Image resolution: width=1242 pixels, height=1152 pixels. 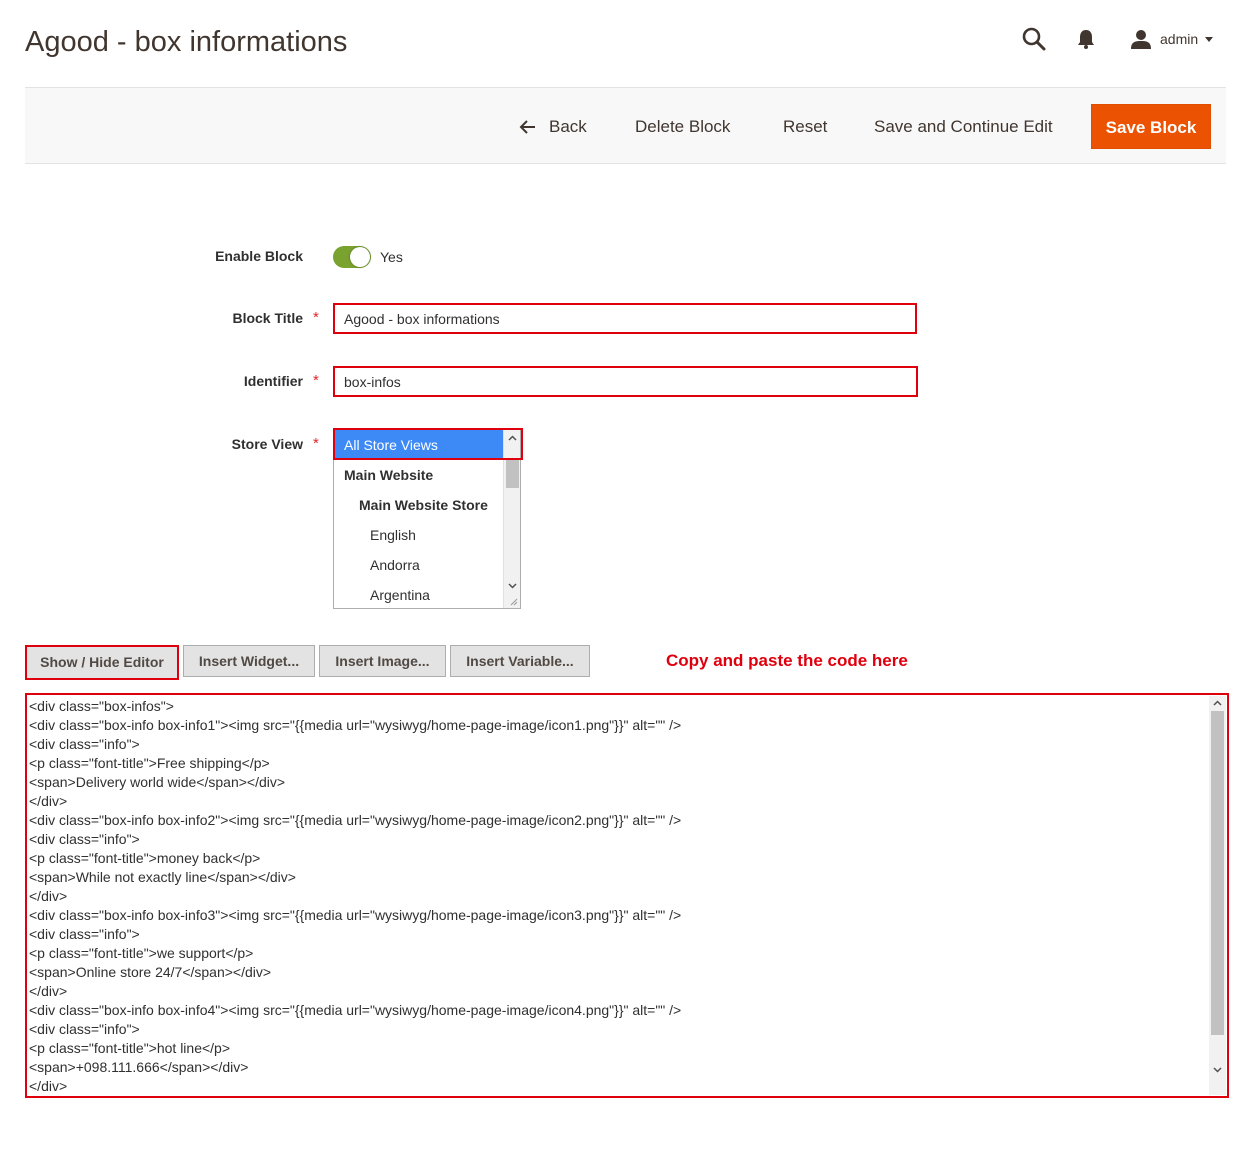 I want to click on store-option-all-store-views: All Store Views, so click(x=419, y=445).